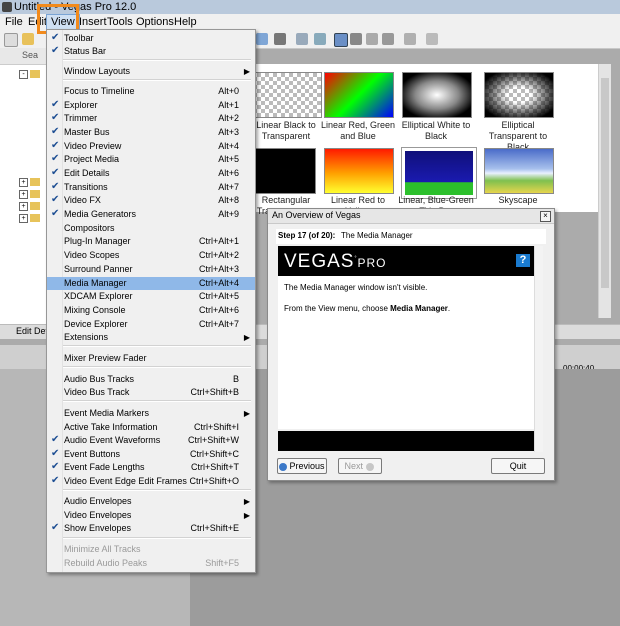 The width and height of the screenshot is (620, 626). Describe the element at coordinates (222, 563) in the screenshot. I see `menu-item-shortcut: Shift+F5` at that location.